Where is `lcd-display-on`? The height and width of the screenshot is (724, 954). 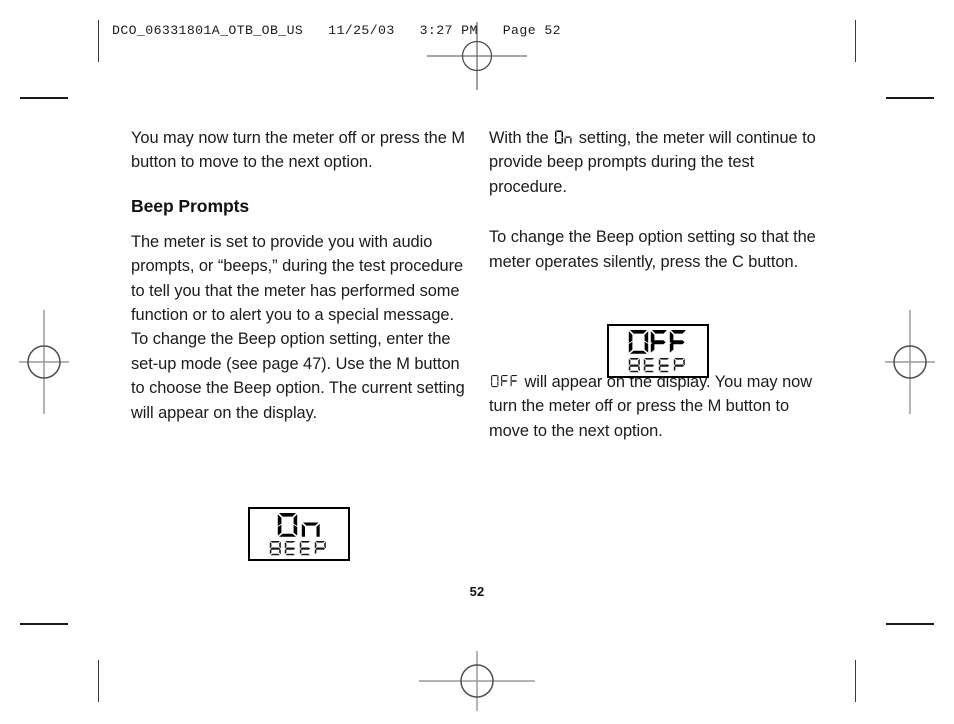
lcd-display-on is located at coordinates (299, 534).